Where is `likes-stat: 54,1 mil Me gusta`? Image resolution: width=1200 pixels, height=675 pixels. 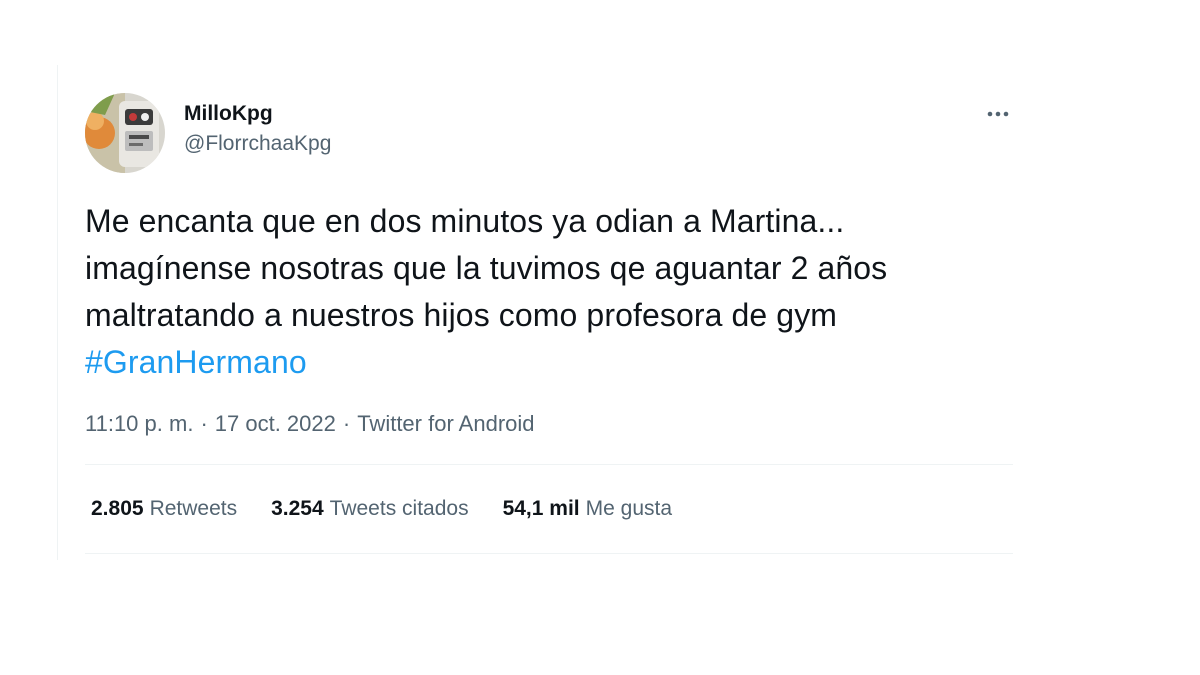 likes-stat: 54,1 mil Me gusta is located at coordinates (587, 509).